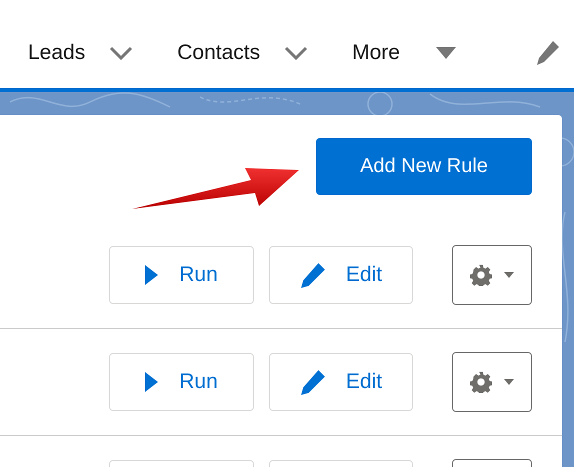 The width and height of the screenshot is (574, 467). I want to click on nav-tab: Contacts, so click(218, 53).